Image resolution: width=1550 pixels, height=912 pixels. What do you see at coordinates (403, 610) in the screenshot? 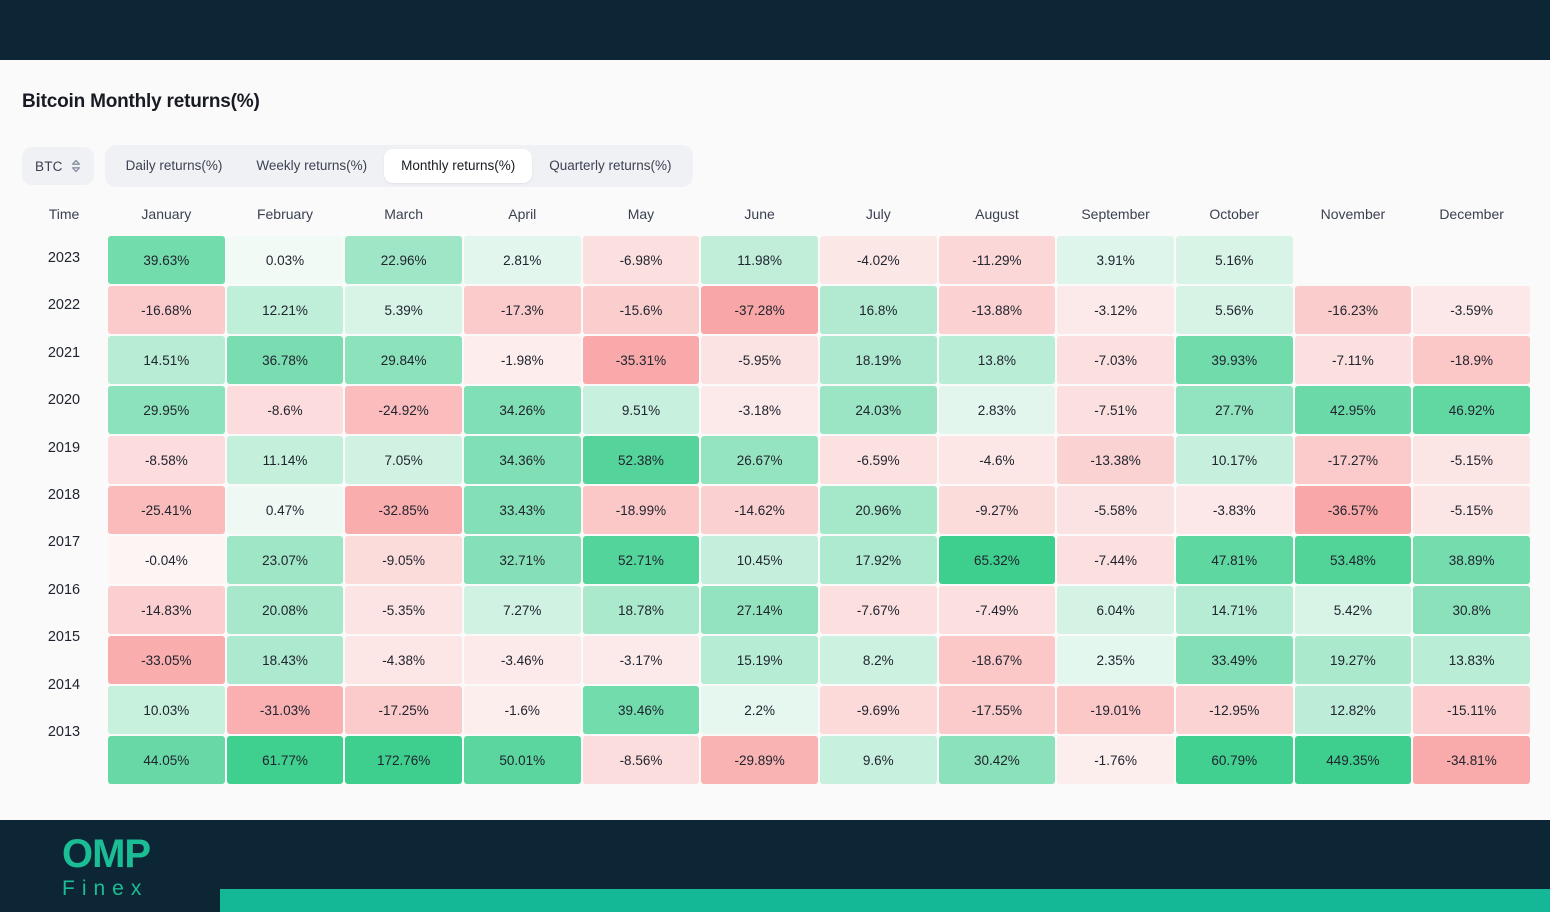
I see `returns-cell: -5.35%` at bounding box center [403, 610].